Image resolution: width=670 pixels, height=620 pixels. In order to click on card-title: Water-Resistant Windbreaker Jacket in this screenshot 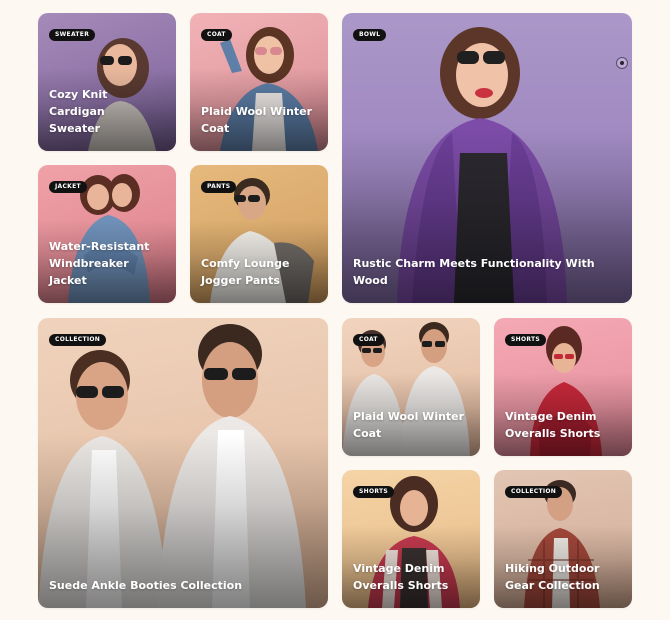, I will do `click(107, 263)`.